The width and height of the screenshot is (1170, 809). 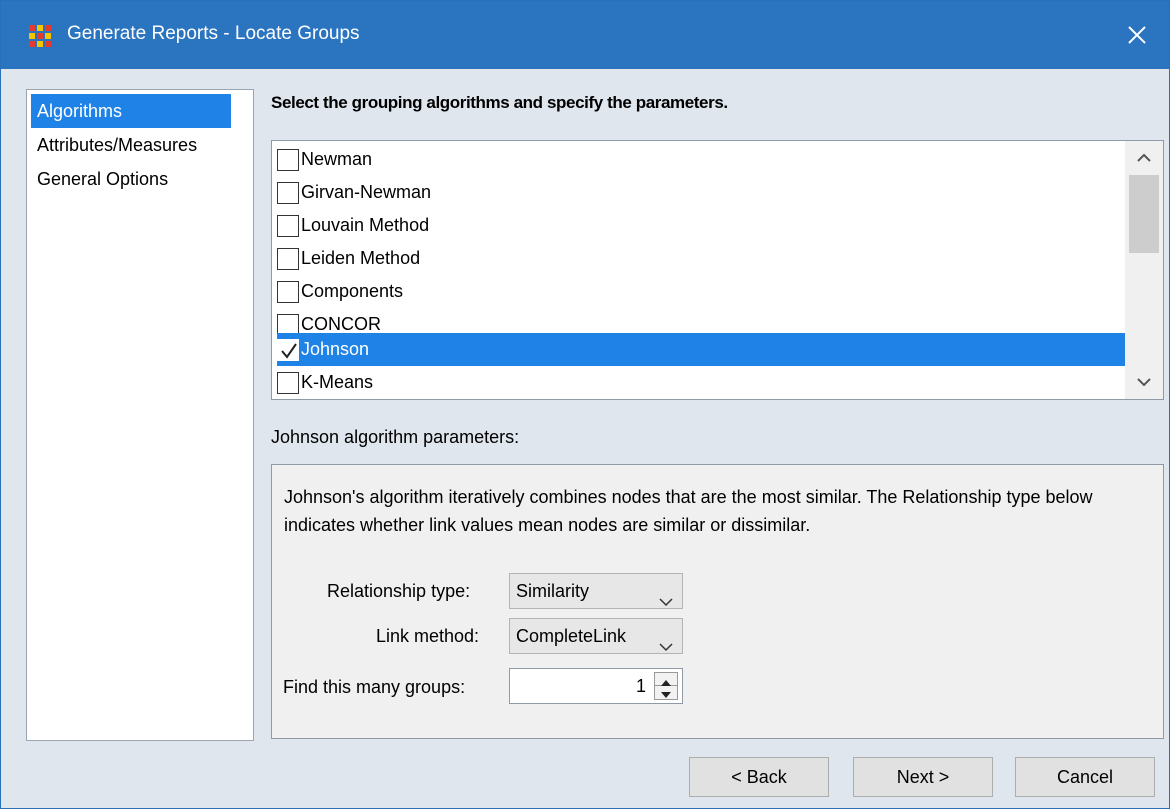 What do you see at coordinates (40, 36) in the screenshot?
I see `ora-grid-icon` at bounding box center [40, 36].